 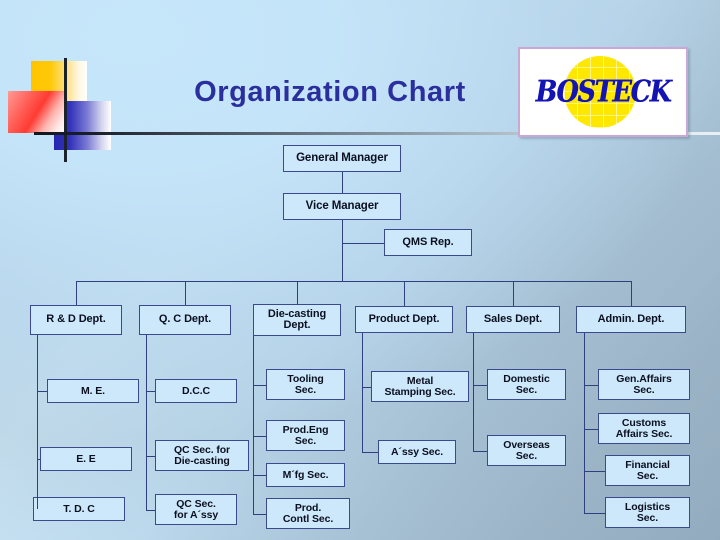 What do you see at coordinates (513, 319) in the screenshot?
I see `org-box-sales-dept: Sales Dept.` at bounding box center [513, 319].